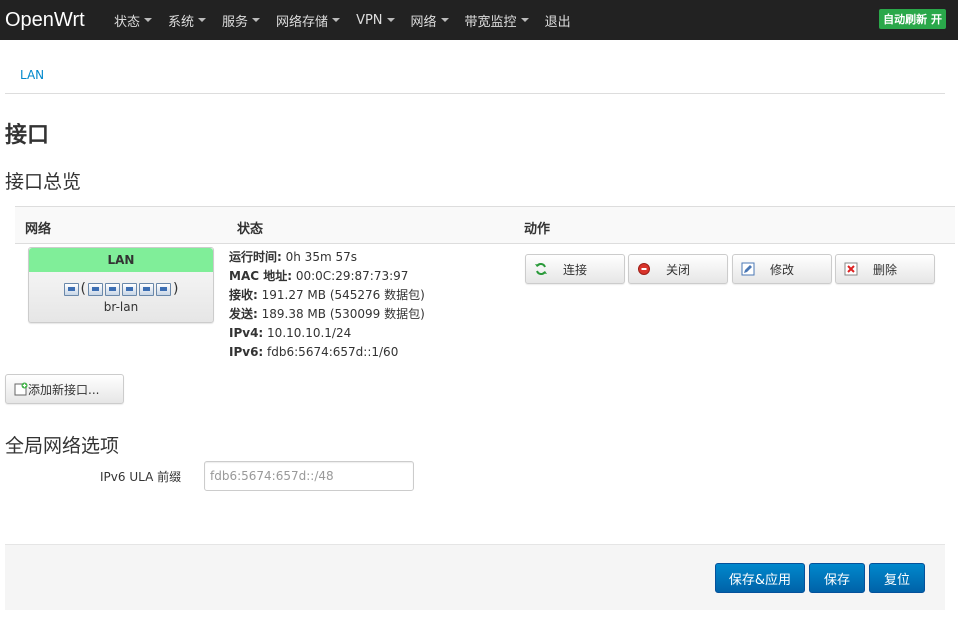 This screenshot has height=625, width=958. What do you see at coordinates (912, 19) in the screenshot?
I see `autorefresh-toggle: 自动刷新 开` at bounding box center [912, 19].